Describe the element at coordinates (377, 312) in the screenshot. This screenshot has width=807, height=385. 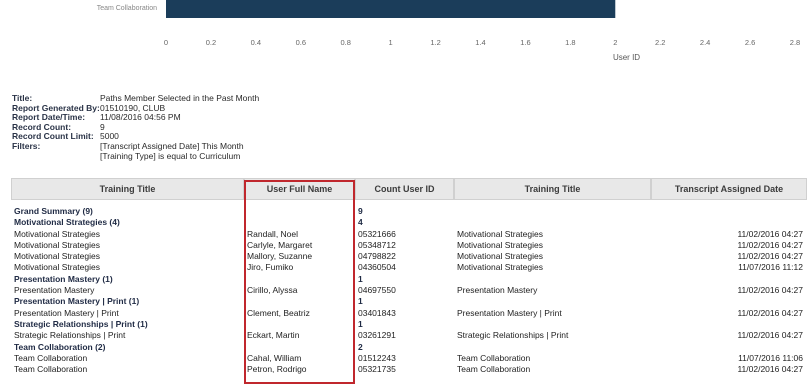
I see `cell-count-user-id: 03401843` at that location.